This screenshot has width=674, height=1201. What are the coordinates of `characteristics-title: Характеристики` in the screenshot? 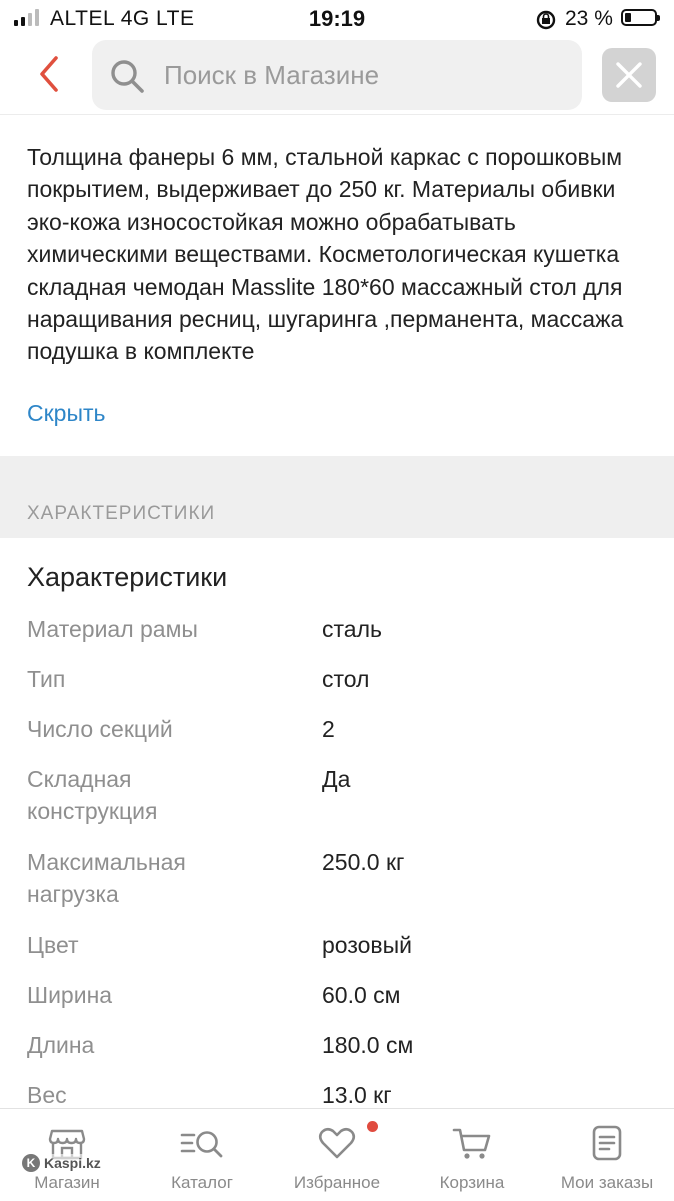 It's located at (127, 577).